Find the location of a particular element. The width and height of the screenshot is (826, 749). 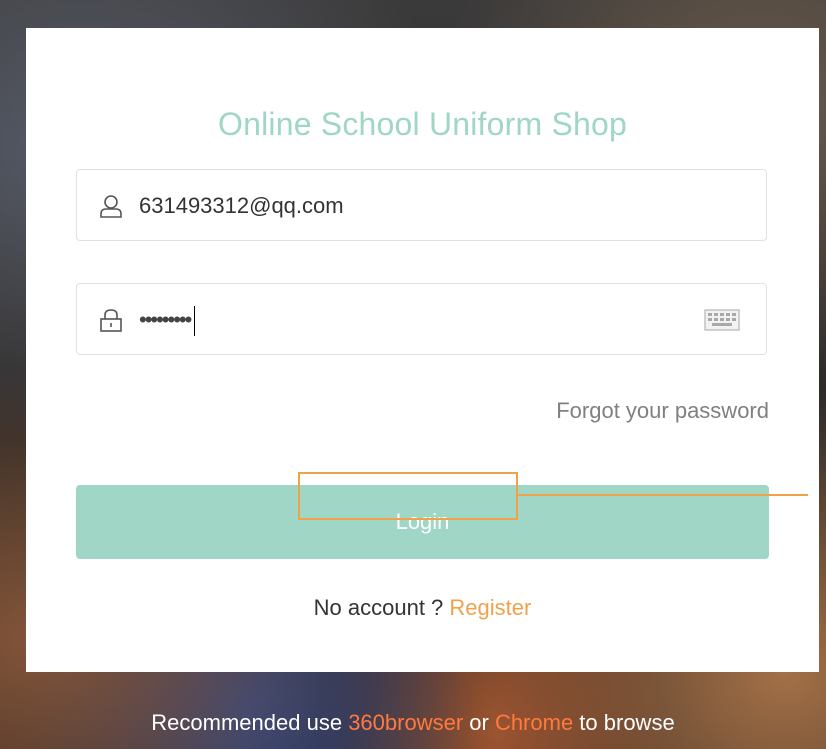

username-field: 631493312@qq.com is located at coordinates (421, 205).